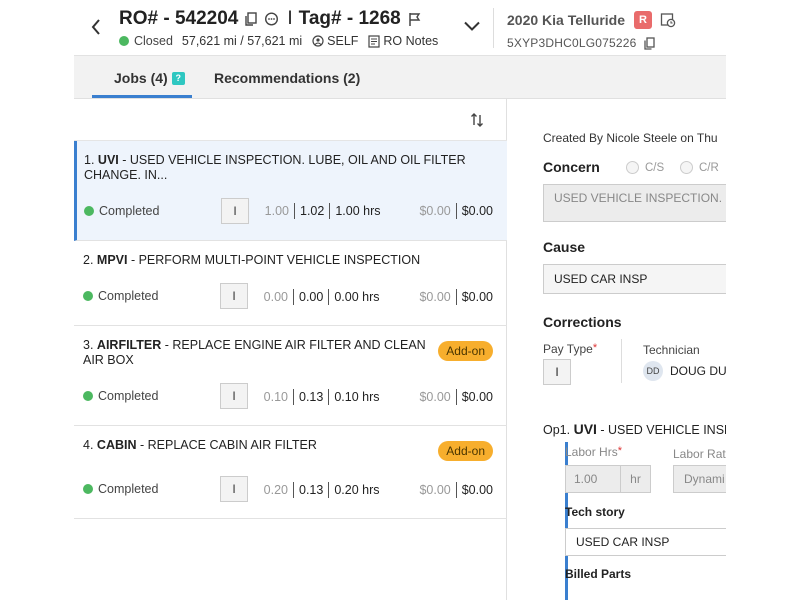  What do you see at coordinates (311, 297) in the screenshot?
I see `actual-hours: 0.00` at bounding box center [311, 297].